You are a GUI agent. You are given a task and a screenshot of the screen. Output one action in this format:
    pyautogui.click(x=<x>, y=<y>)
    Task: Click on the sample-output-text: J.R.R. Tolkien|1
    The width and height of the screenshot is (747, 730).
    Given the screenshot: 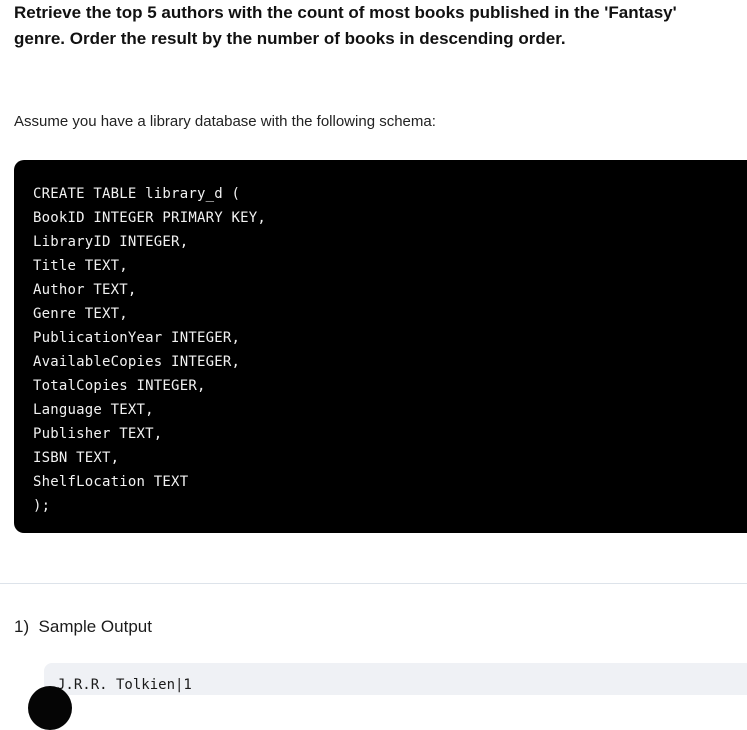 What is the action you would take?
    pyautogui.click(x=124, y=685)
    